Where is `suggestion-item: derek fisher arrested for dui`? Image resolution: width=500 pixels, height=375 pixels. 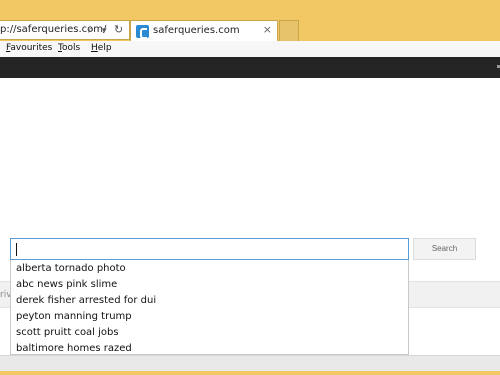
suggestion-item: derek fisher arrested for dui is located at coordinates (86, 300).